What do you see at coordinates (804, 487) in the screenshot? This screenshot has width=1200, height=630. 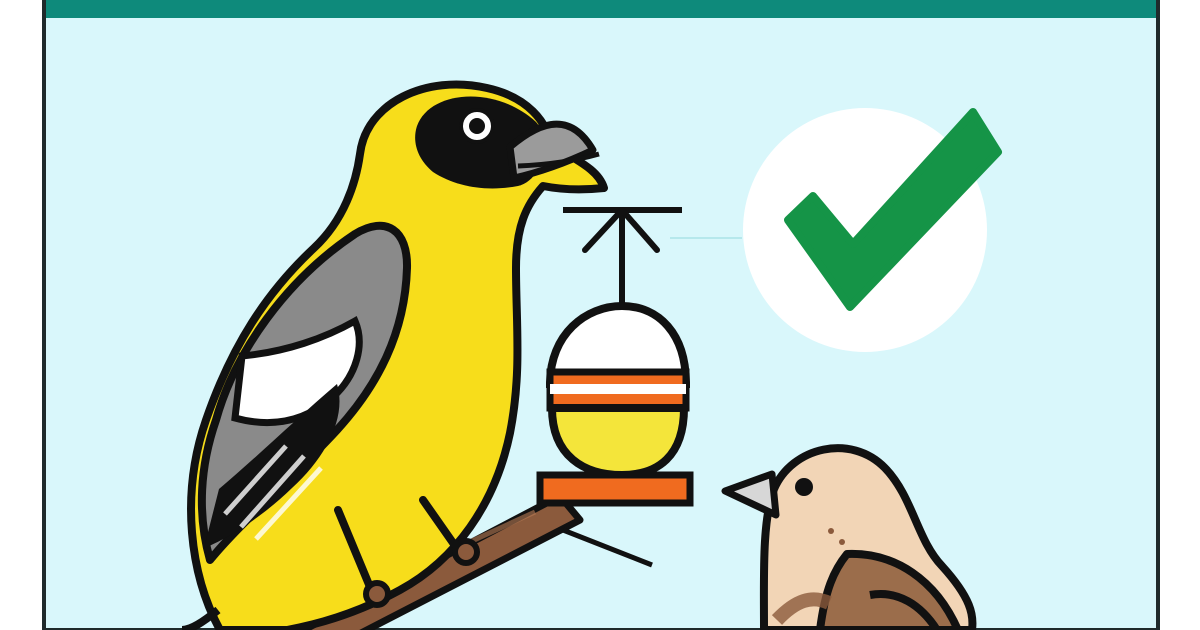 I see `small-bird-eye-icon` at bounding box center [804, 487].